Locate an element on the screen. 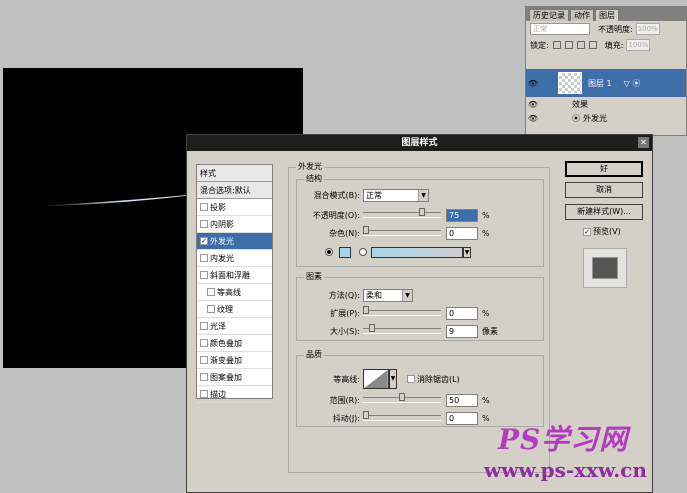 The width and height of the screenshot is (687, 493). style-item: 斜面和浮雕 is located at coordinates (234, 275).